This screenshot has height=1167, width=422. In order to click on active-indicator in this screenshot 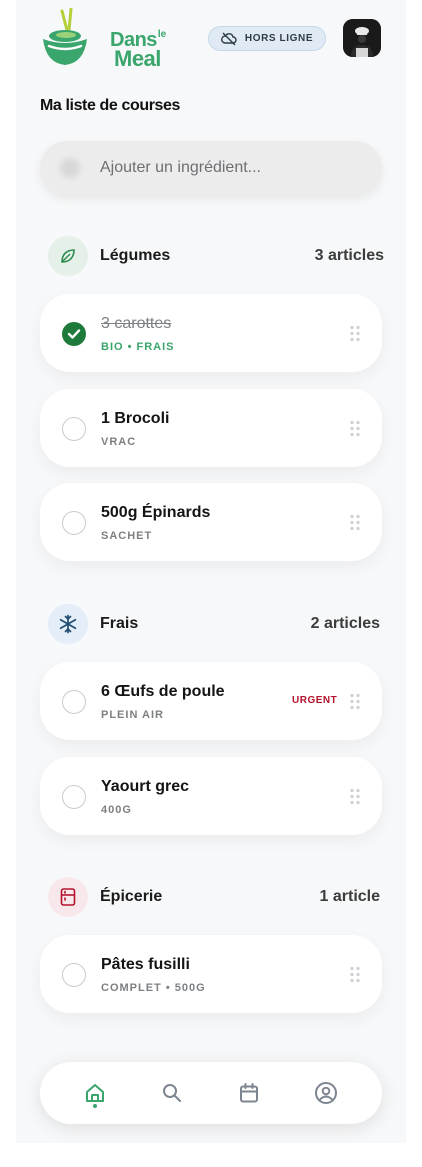, I will do `click(95, 1106)`.